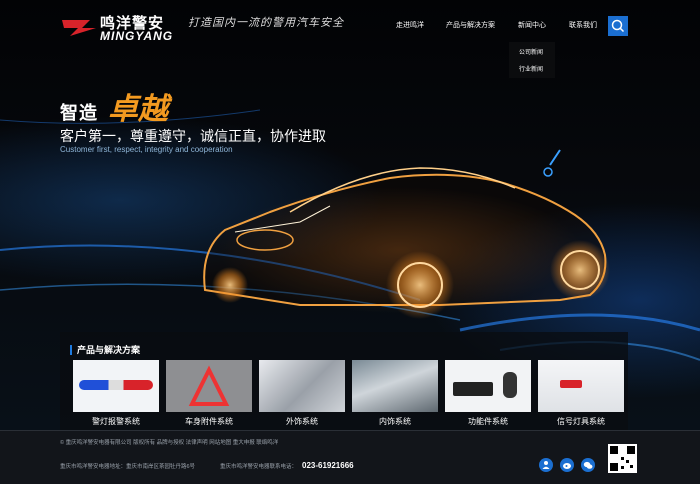 This screenshot has width=700, height=484. What do you see at coordinates (488, 386) in the screenshot?
I see `siren-image` at bounding box center [488, 386].